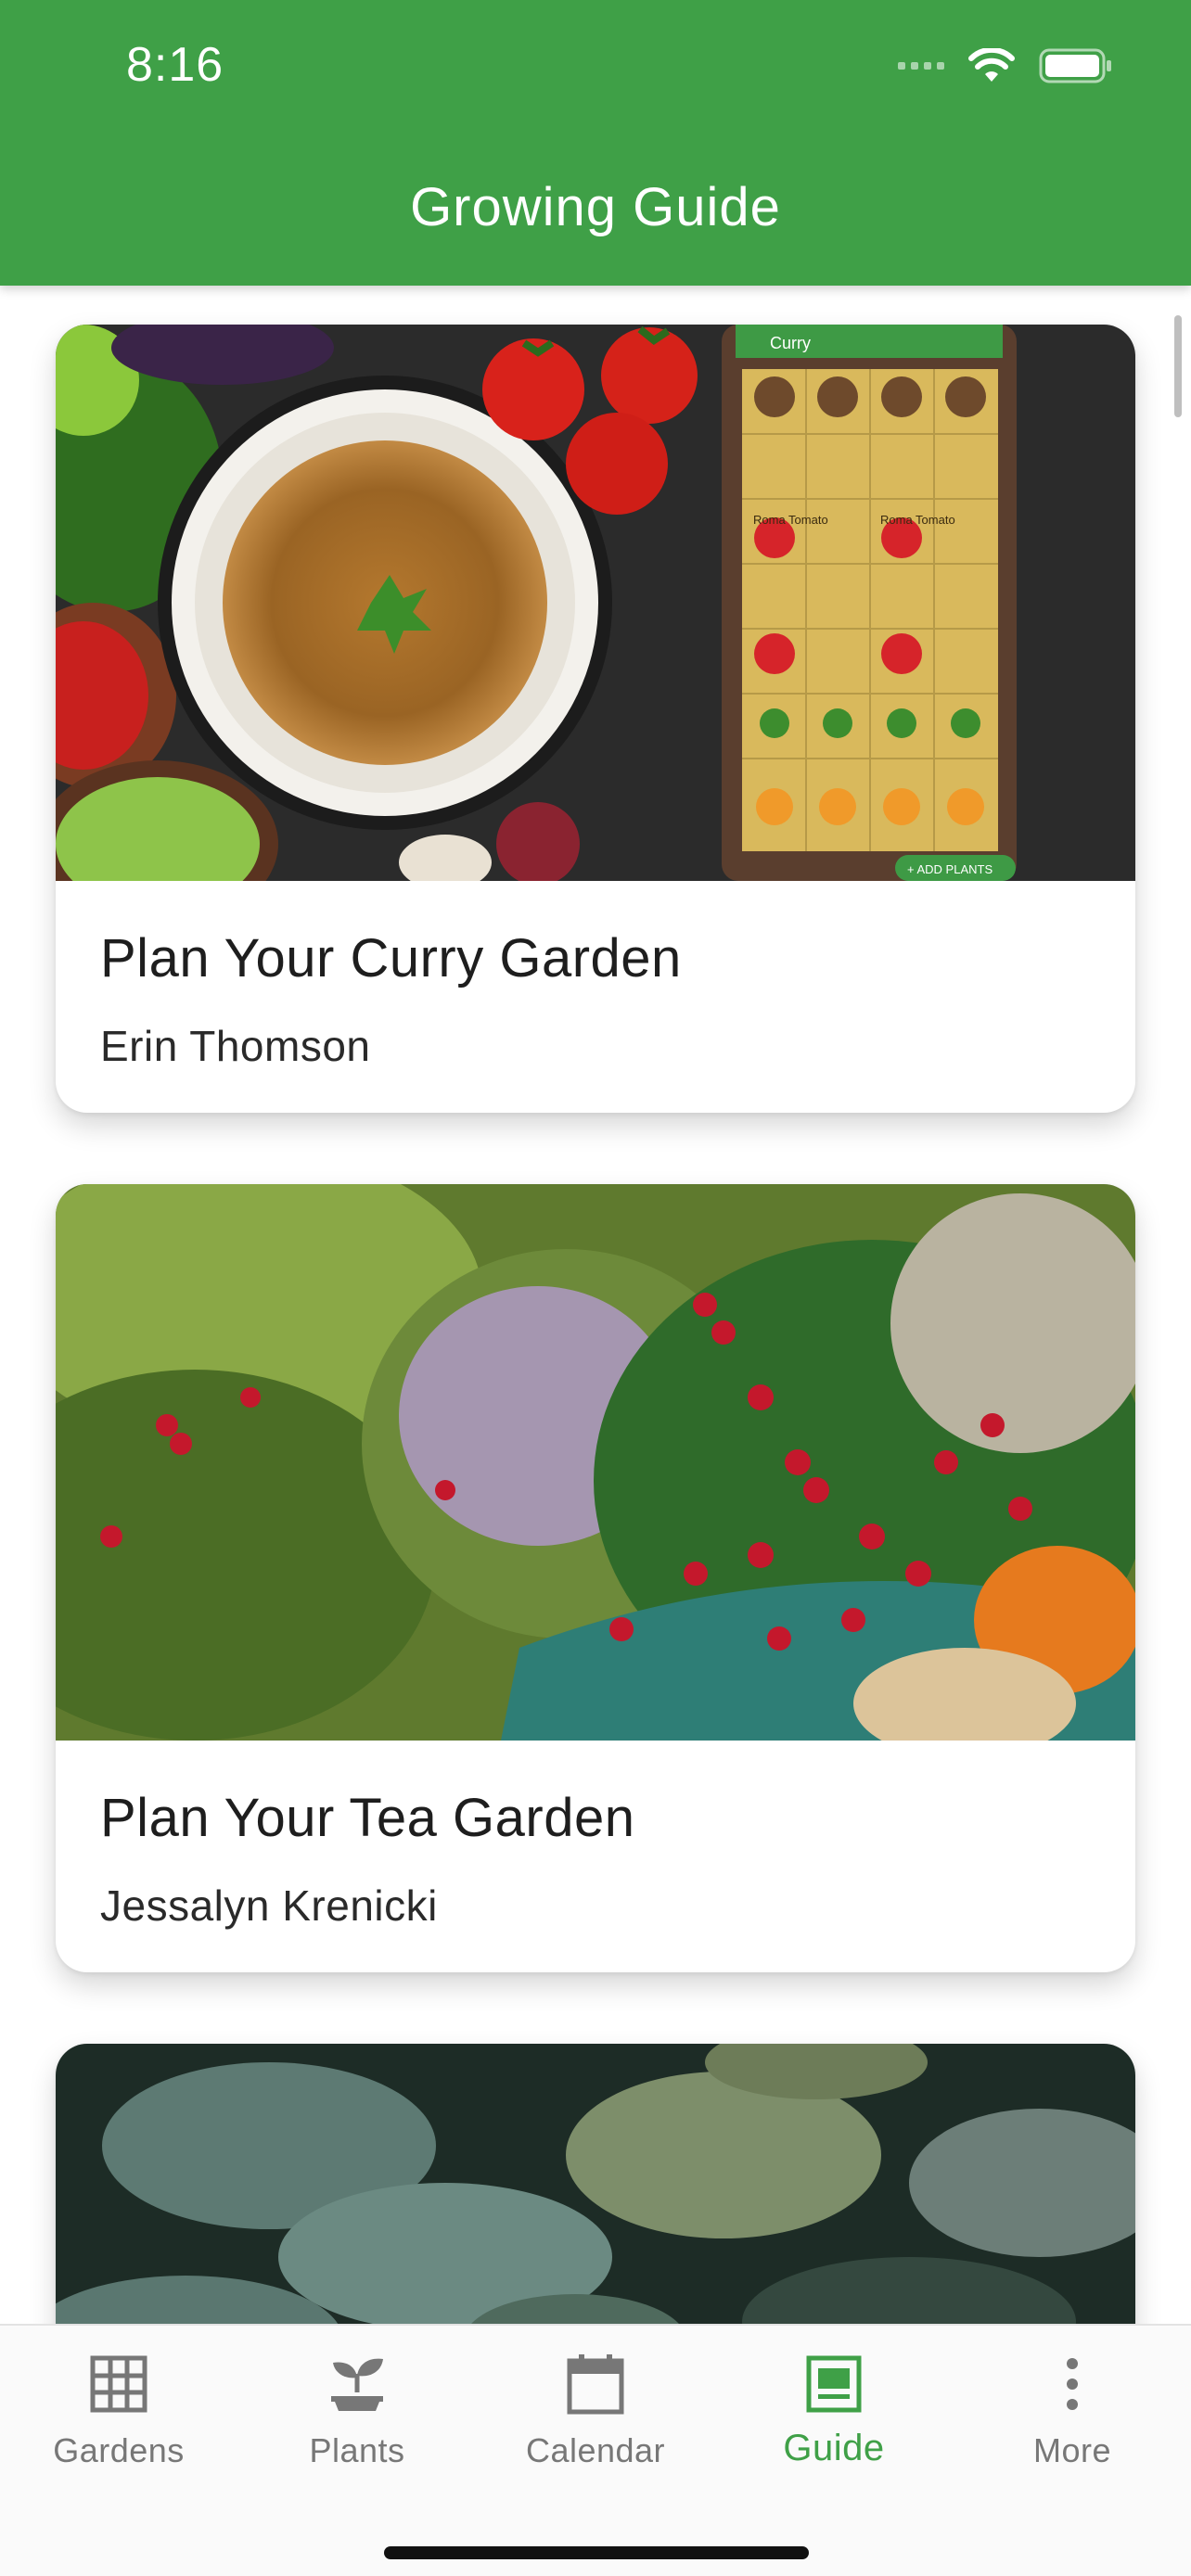  I want to click on card-author: Jessalyn Krenicki, so click(269, 1905).